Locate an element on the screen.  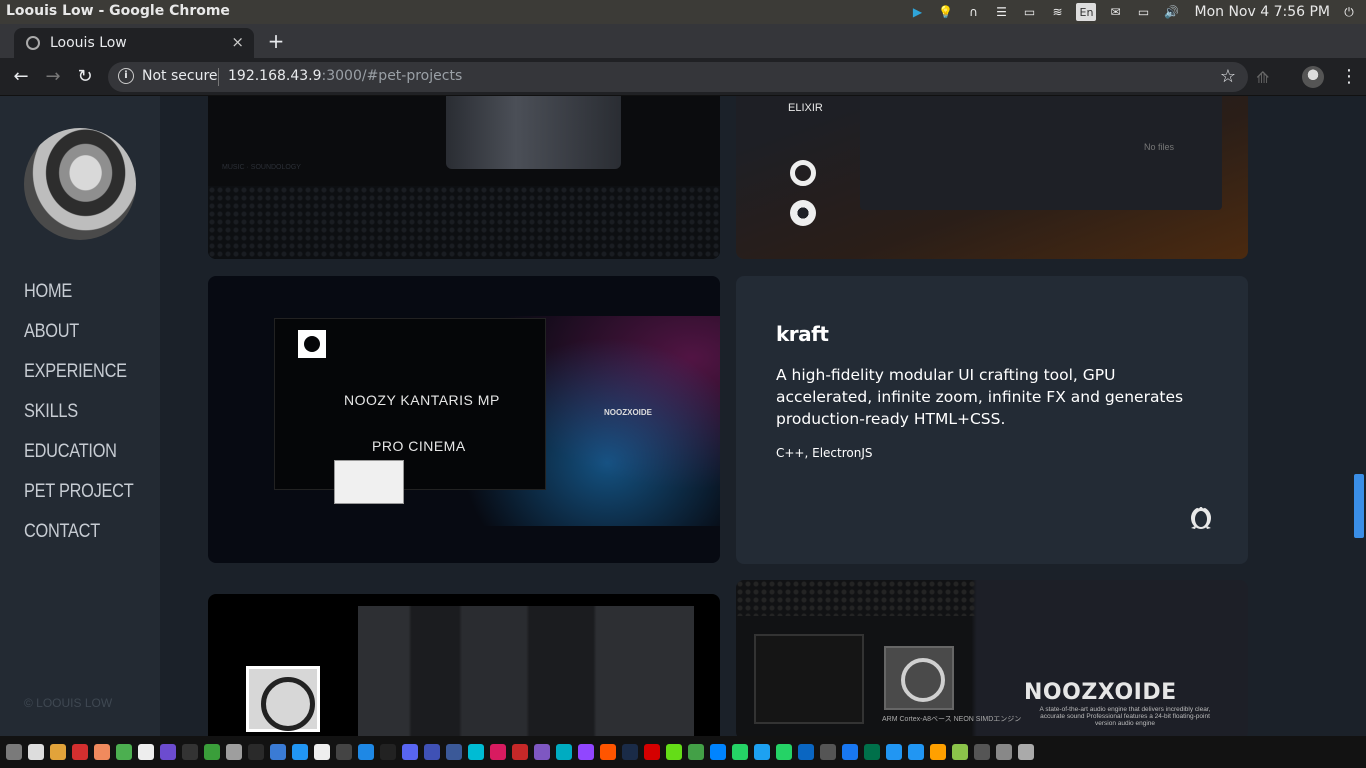
info-icon: i is located at coordinates (126, 76).